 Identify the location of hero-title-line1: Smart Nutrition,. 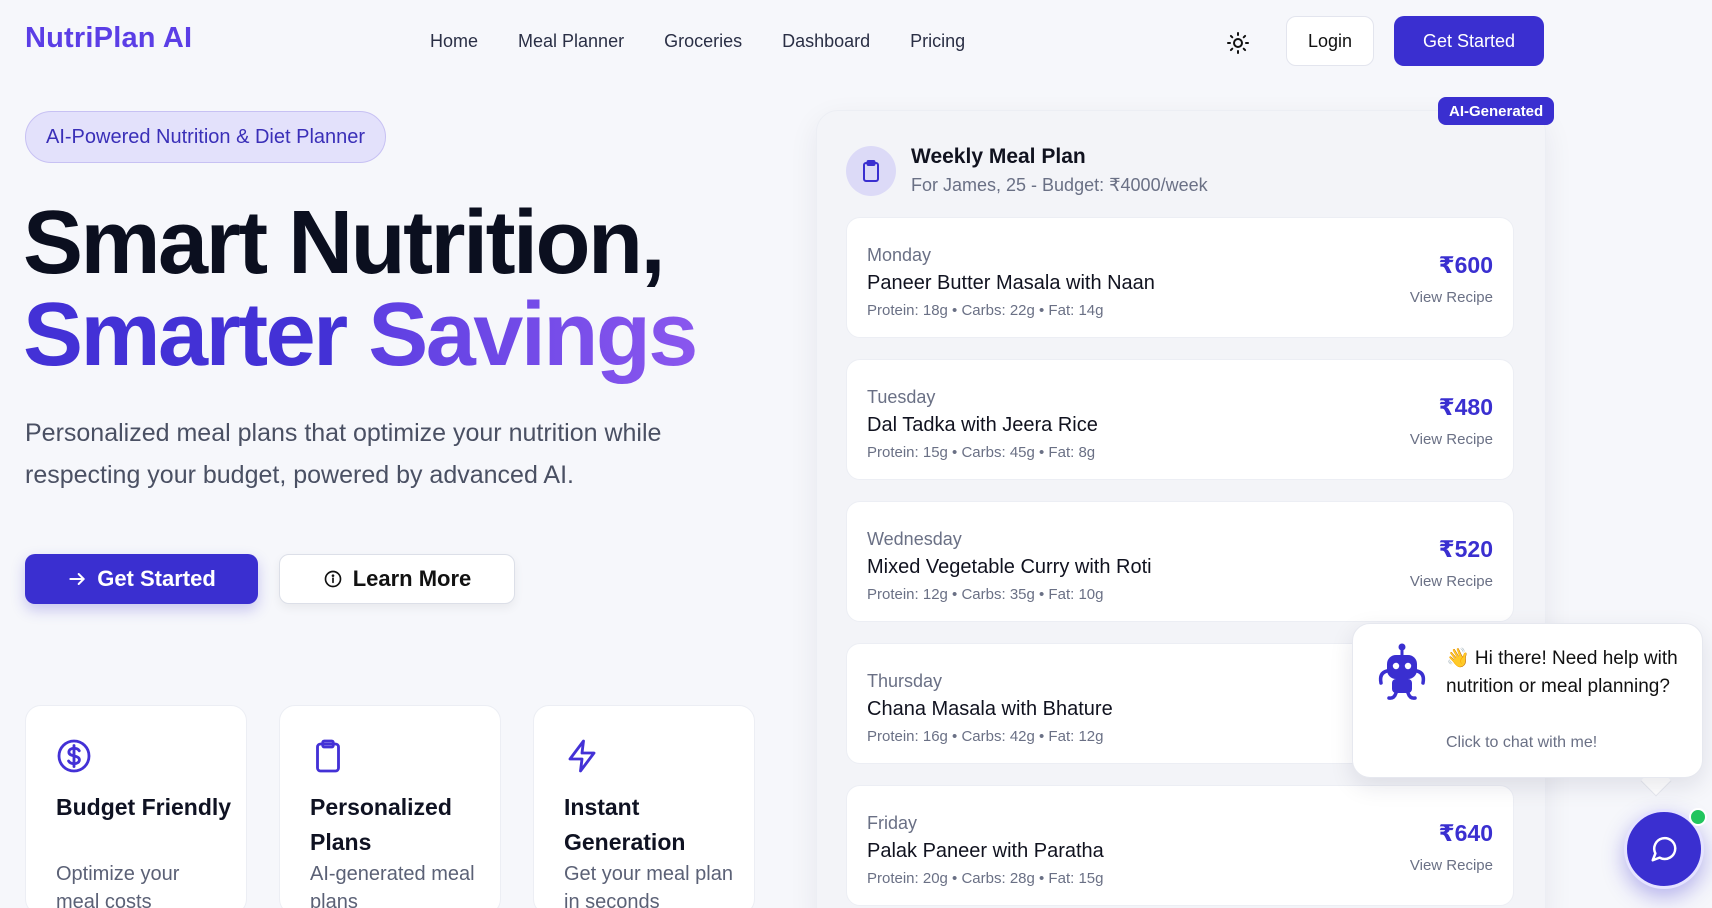
(344, 243).